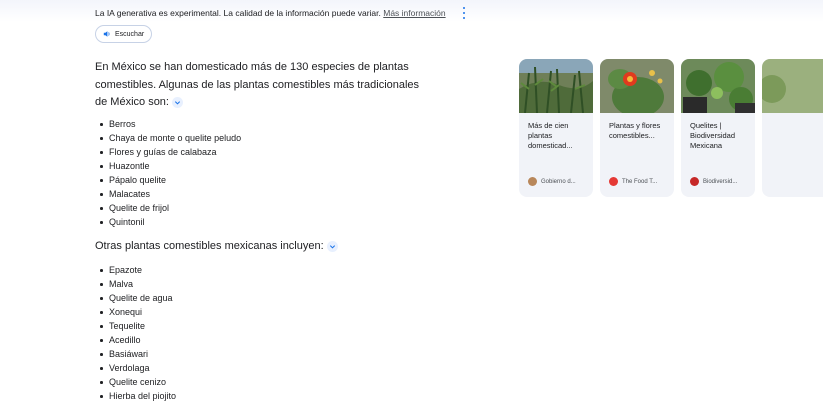 This screenshot has height=403, width=823. Describe the element at coordinates (138, 298) in the screenshot. I see `list-item: Quelite de agua` at that location.